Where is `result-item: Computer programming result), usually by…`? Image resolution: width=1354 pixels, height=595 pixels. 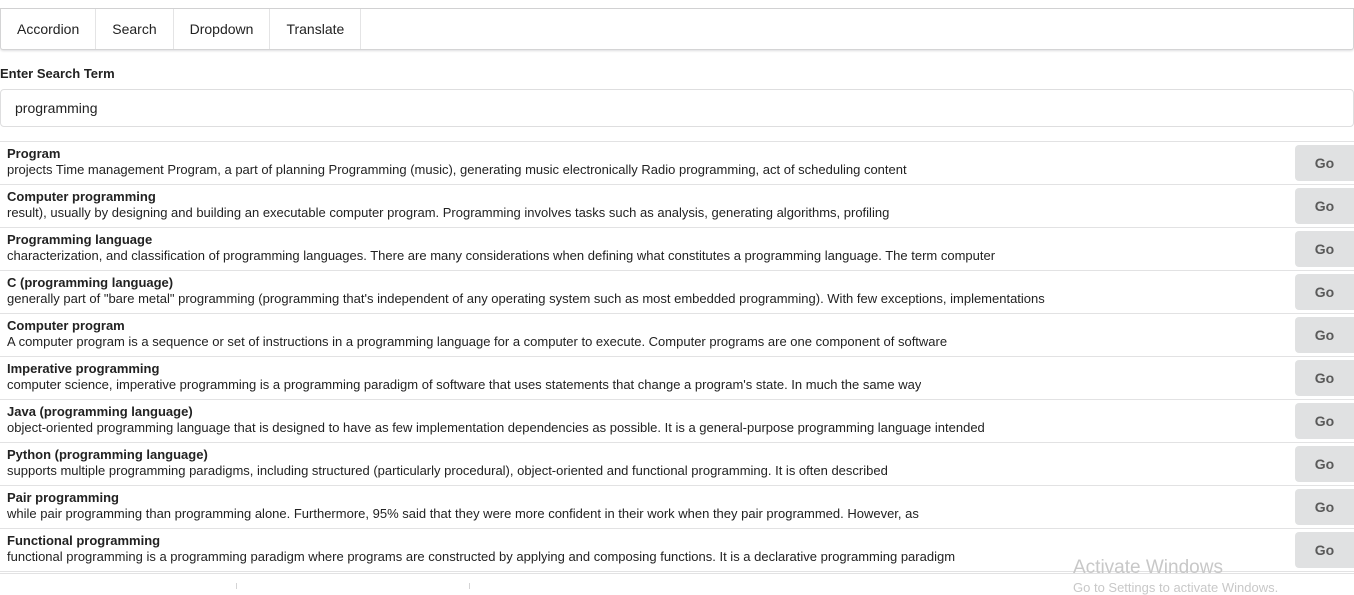 result-item: Computer programming result), usually by… is located at coordinates (677, 206).